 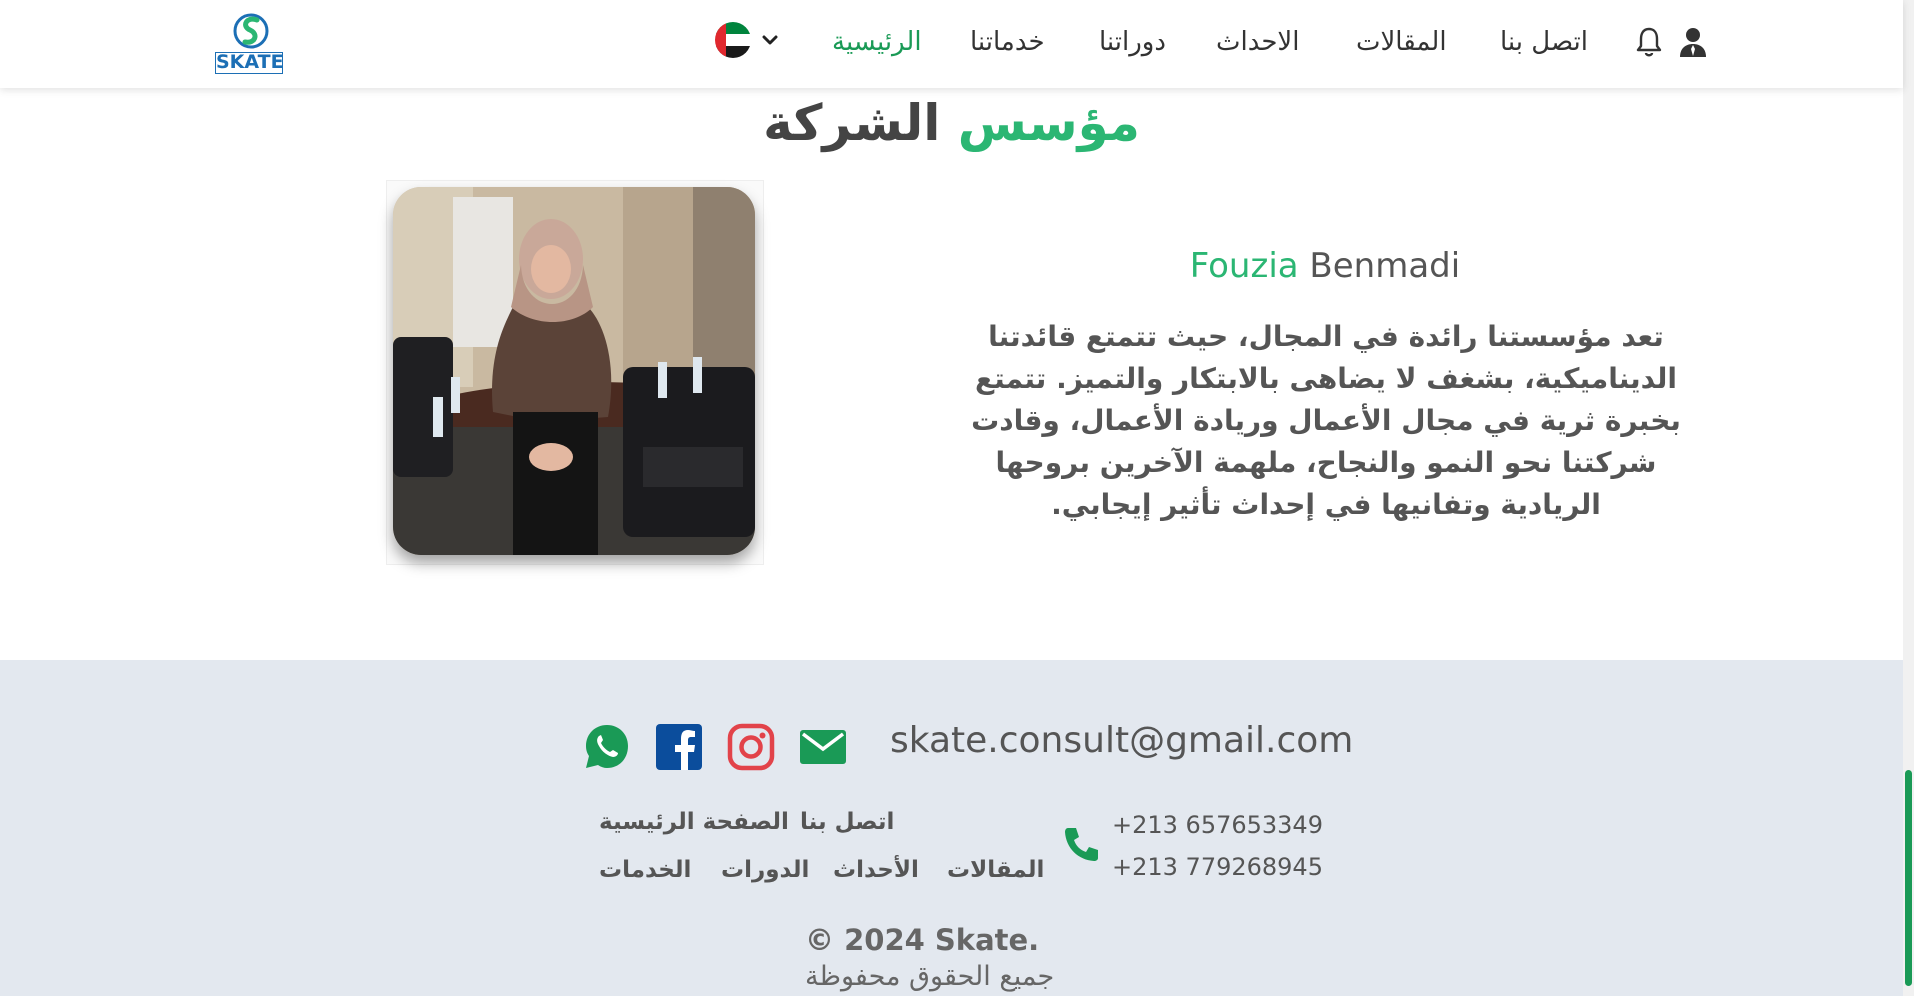 What do you see at coordinates (1401, 42) in the screenshot?
I see `nav-articles: المقالات` at bounding box center [1401, 42].